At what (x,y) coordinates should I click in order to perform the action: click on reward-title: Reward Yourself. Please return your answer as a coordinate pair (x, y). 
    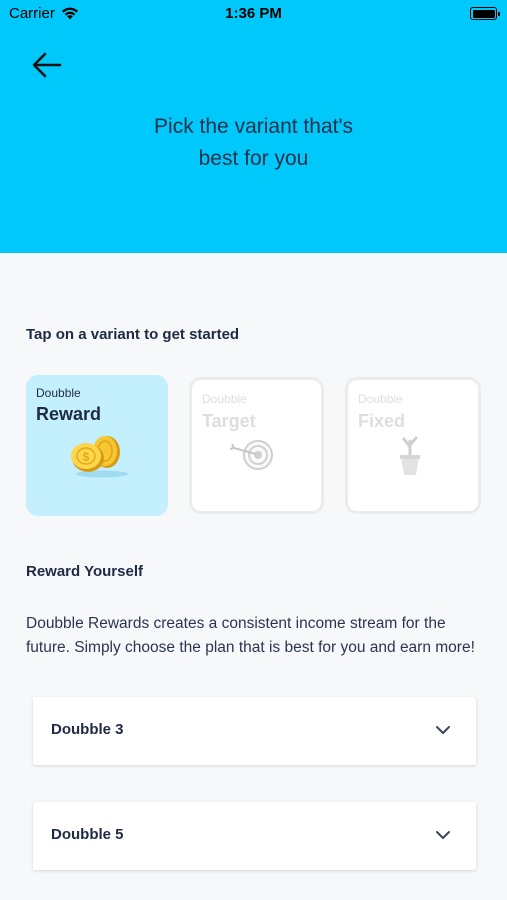
    Looking at the image, I should click on (84, 571).